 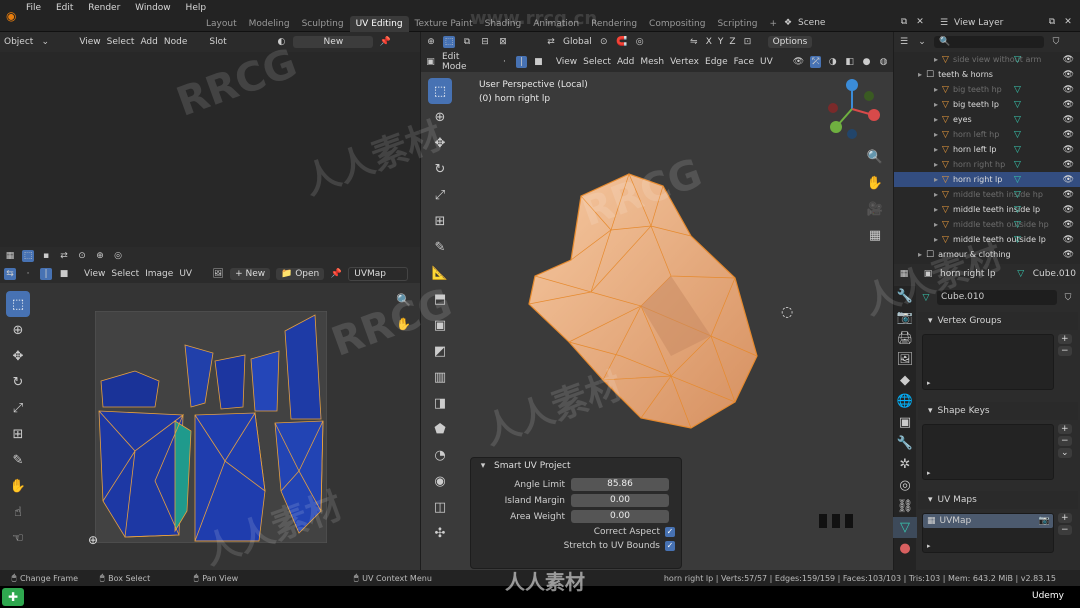 What do you see at coordinates (774, 24) in the screenshot?
I see `add-workspace-button: +` at bounding box center [774, 24].